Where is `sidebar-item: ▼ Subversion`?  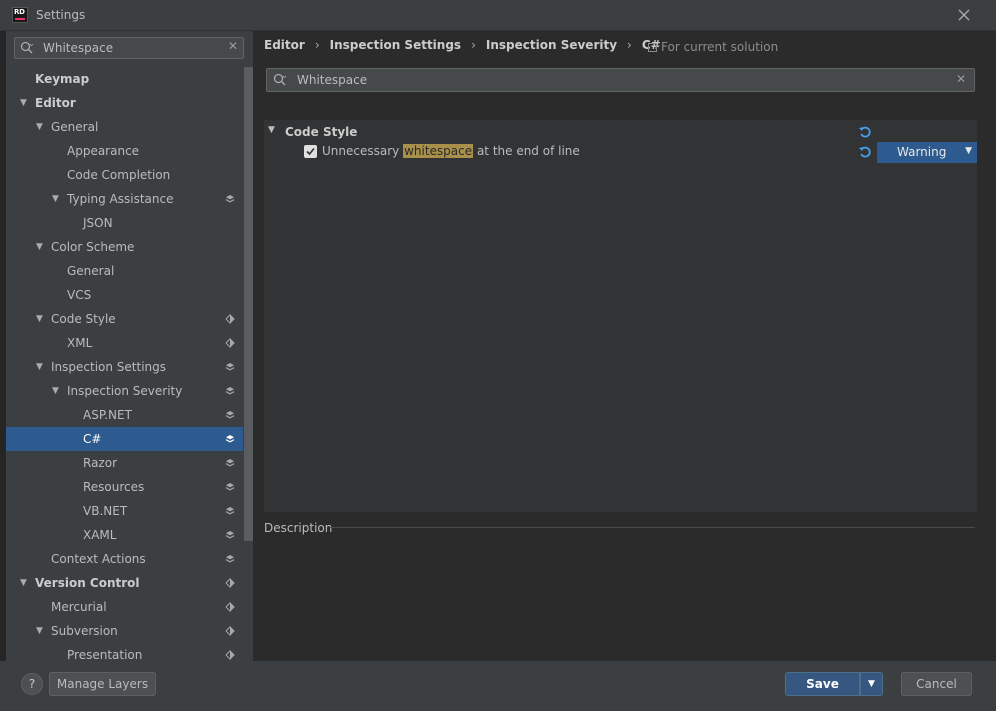
sidebar-item: ▼ Subversion is located at coordinates (124, 631).